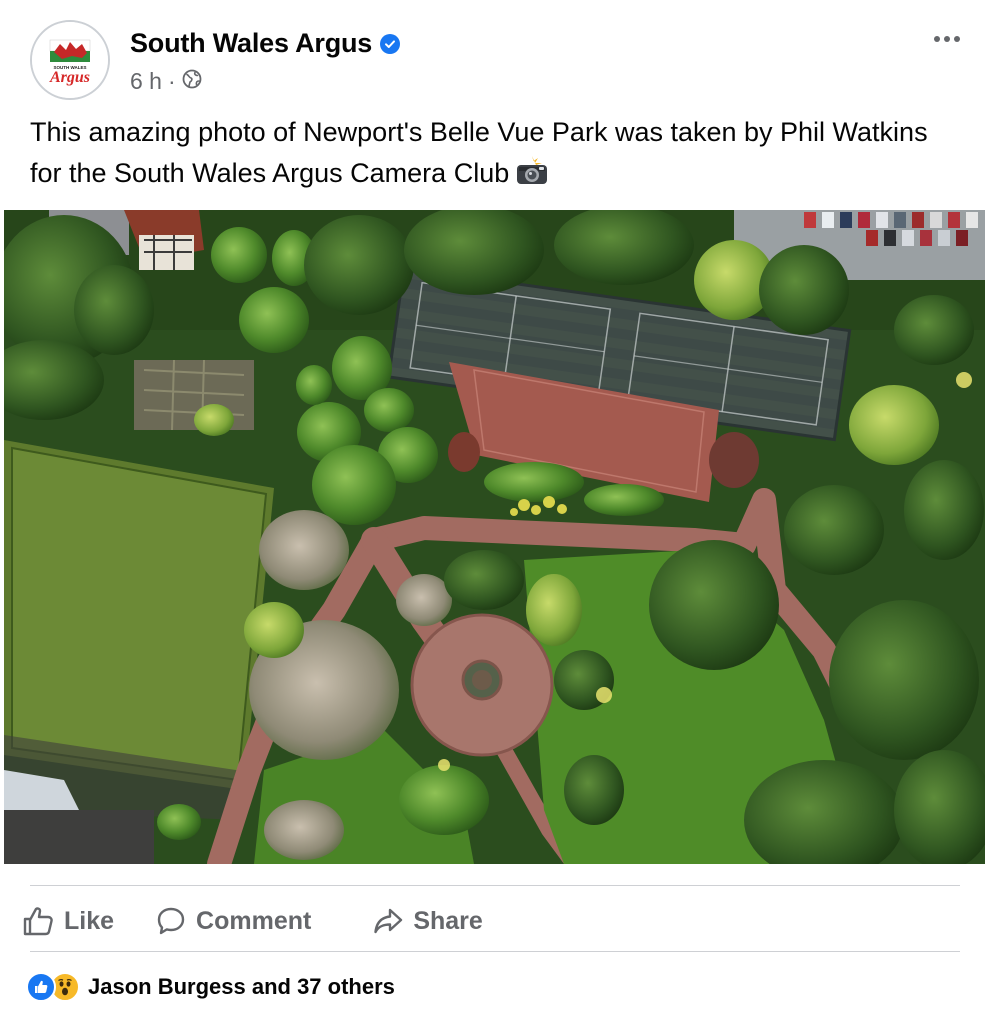  I want to click on comment-label: Comment, so click(254, 920).